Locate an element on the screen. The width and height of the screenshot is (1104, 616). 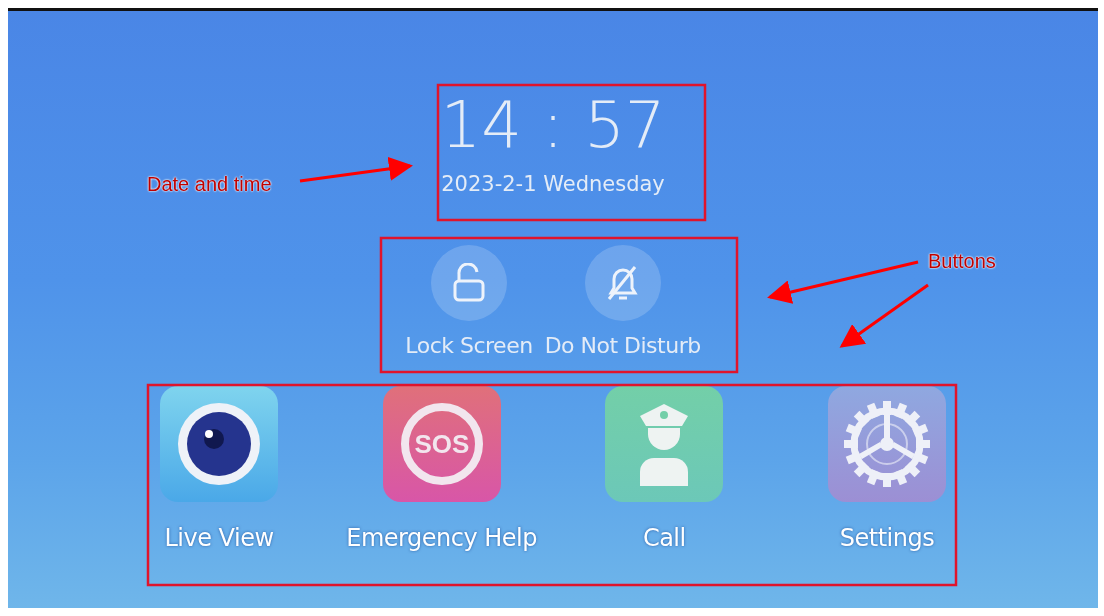
date-text: 2023-2-1 Wednesday is located at coordinates (553, 184).